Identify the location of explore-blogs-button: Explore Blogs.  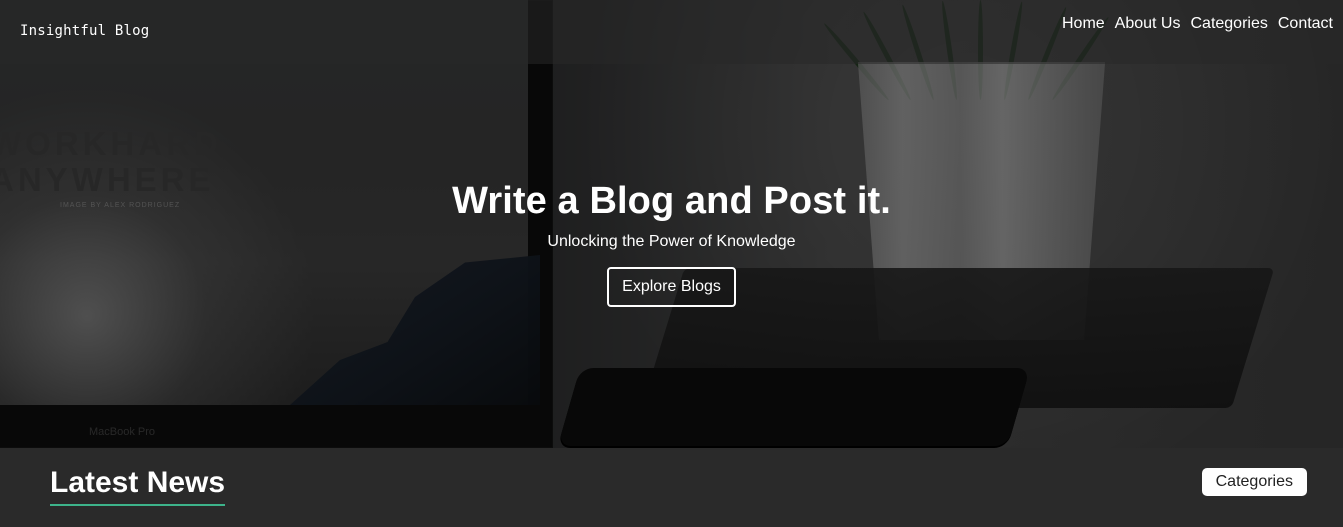
(671, 287).